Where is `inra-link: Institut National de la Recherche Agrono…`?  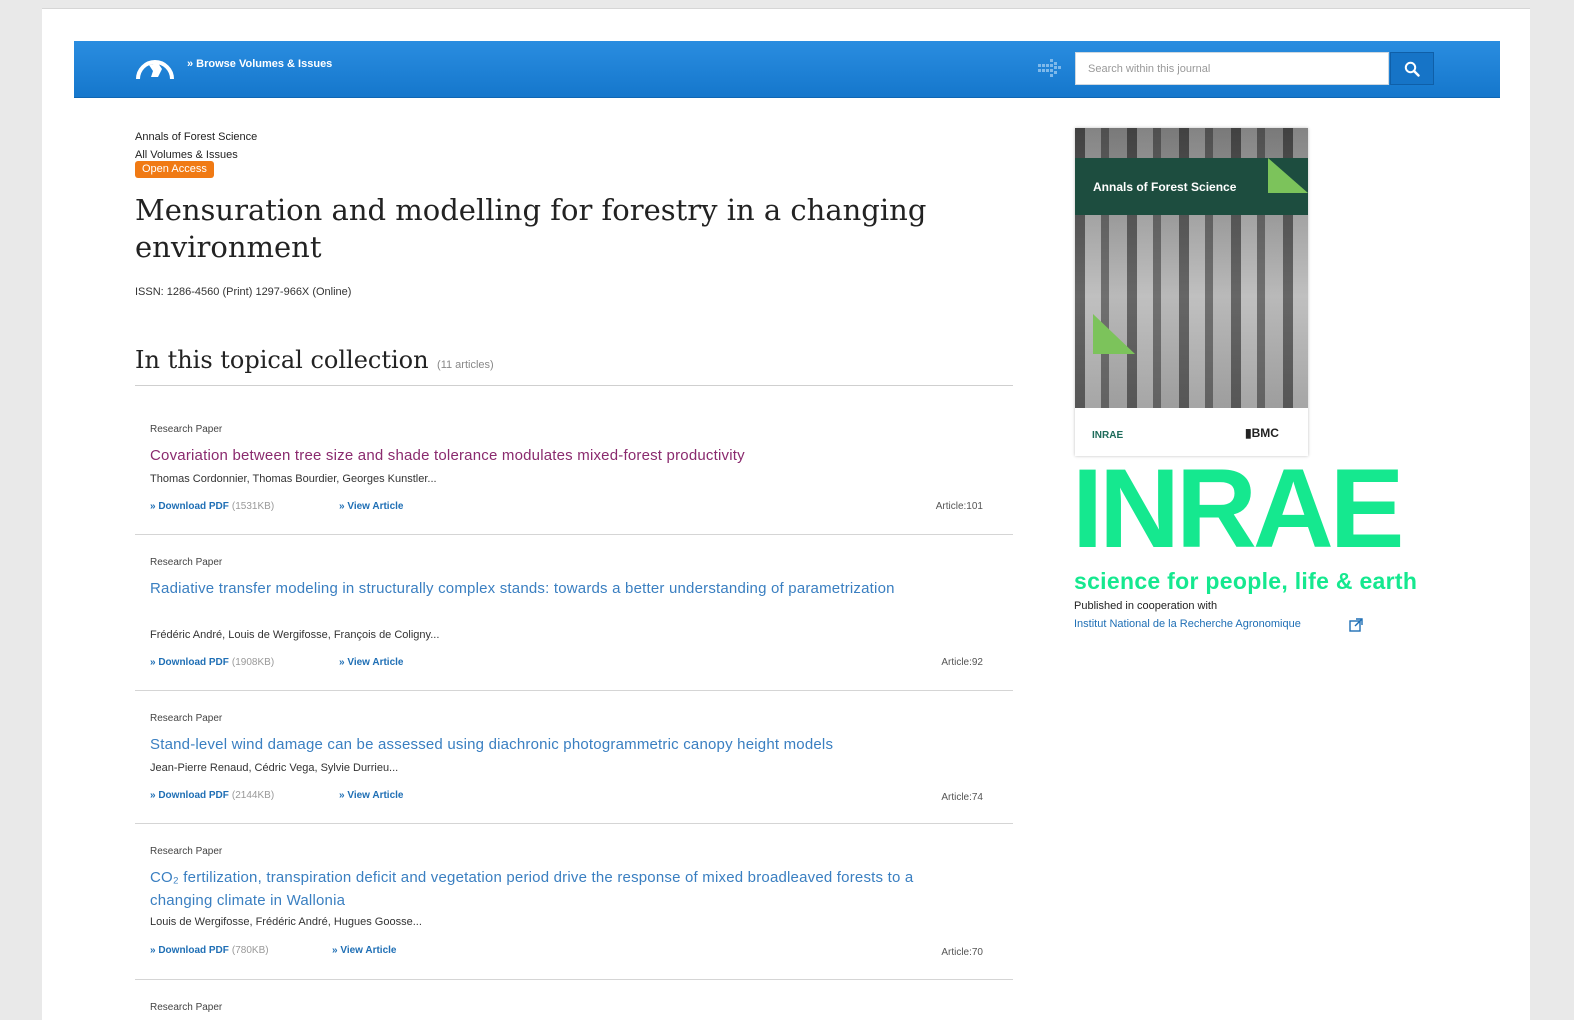 inra-link: Institut National de la Recherche Agrono… is located at coordinates (1187, 624).